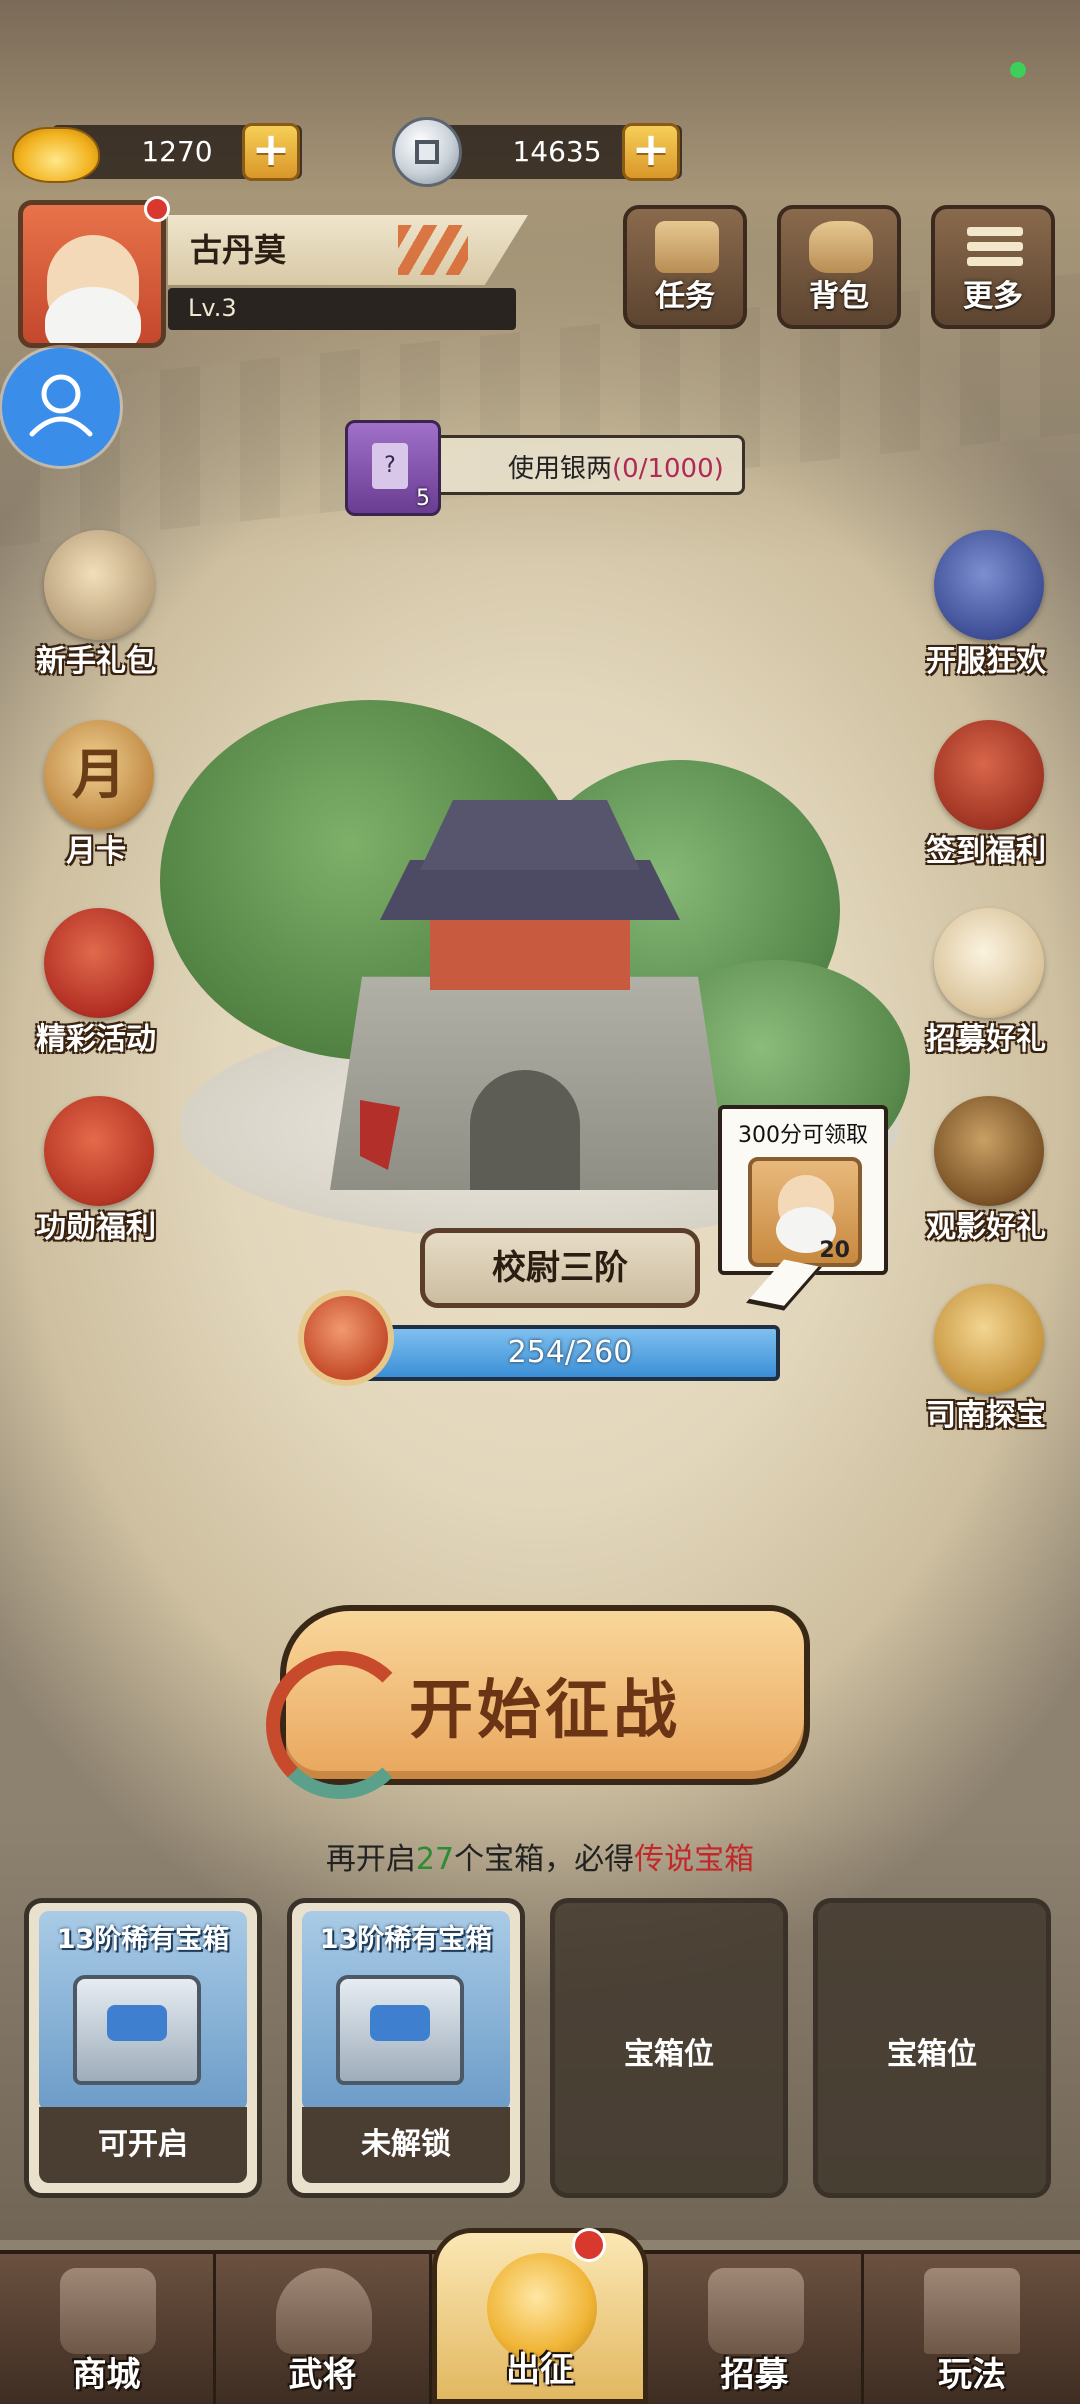  Describe the element at coordinates (212, 308) in the screenshot. I see `player-level: Lv.3` at that location.